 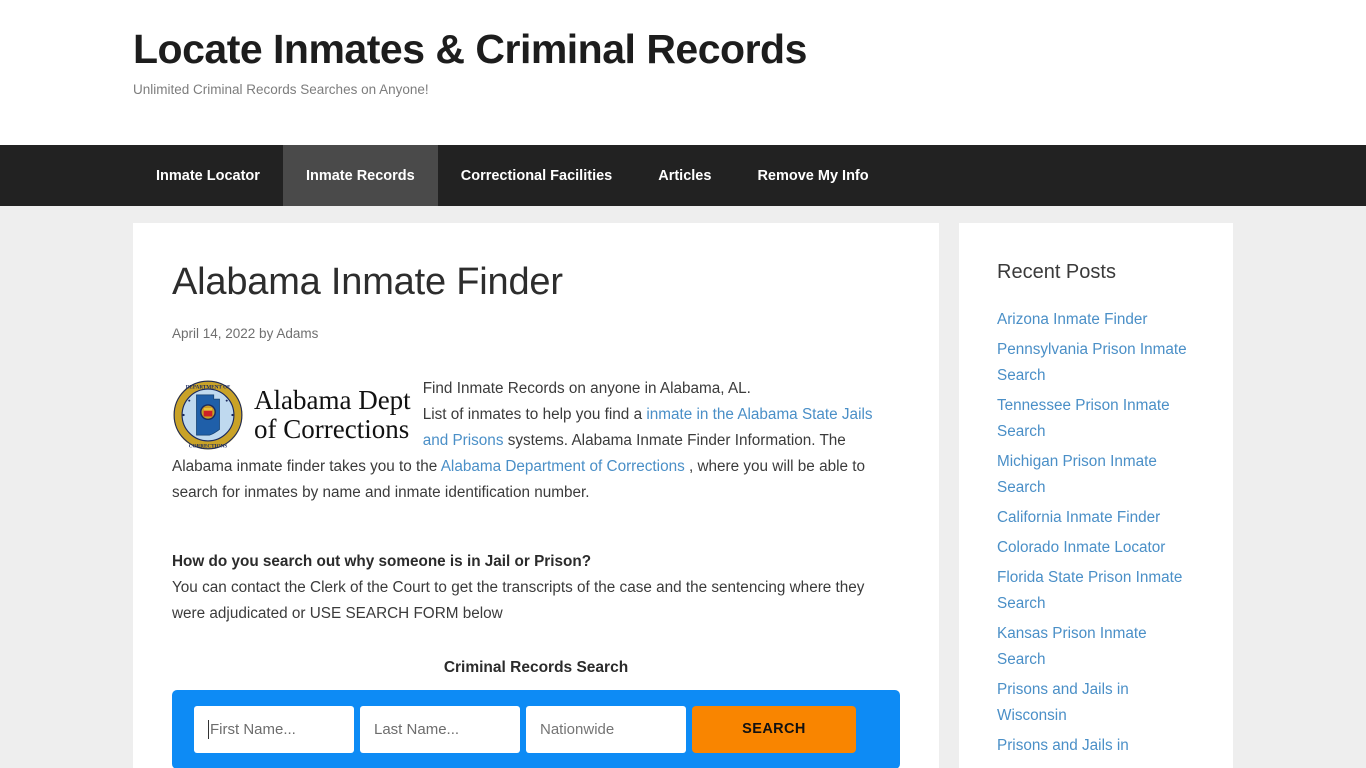 I want to click on location-select: Nationwide, so click(x=606, y=729).